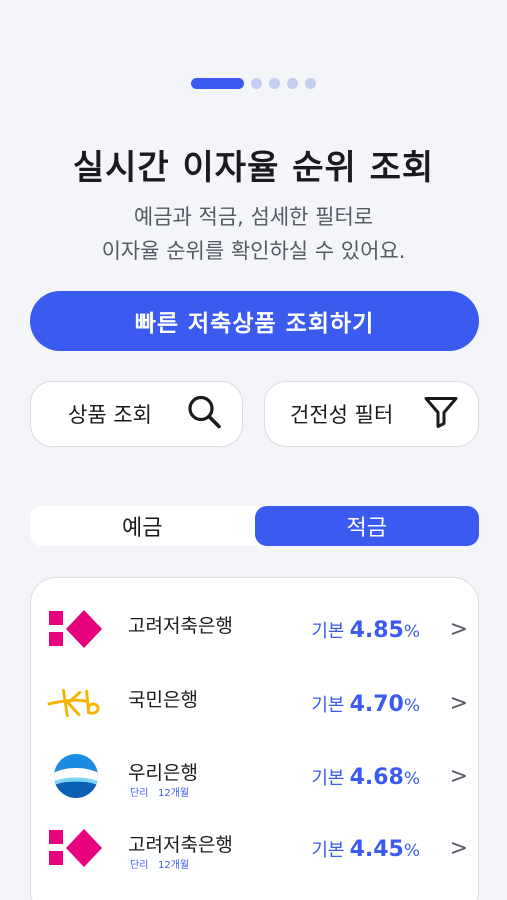 This screenshot has width=507, height=900. Describe the element at coordinates (376, 630) in the screenshot. I see `rate-value: 4.85` at that location.